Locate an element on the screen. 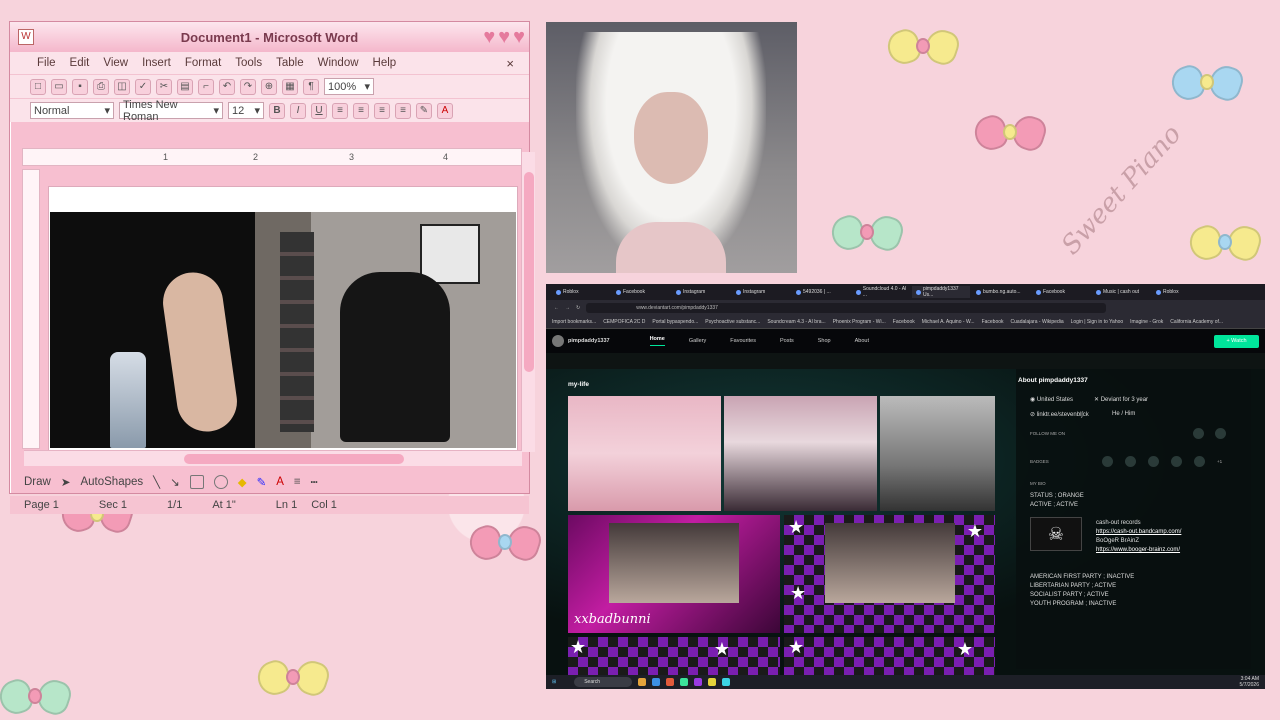  minimize-heart-icon: ♥ is located at coordinates (489, 37).